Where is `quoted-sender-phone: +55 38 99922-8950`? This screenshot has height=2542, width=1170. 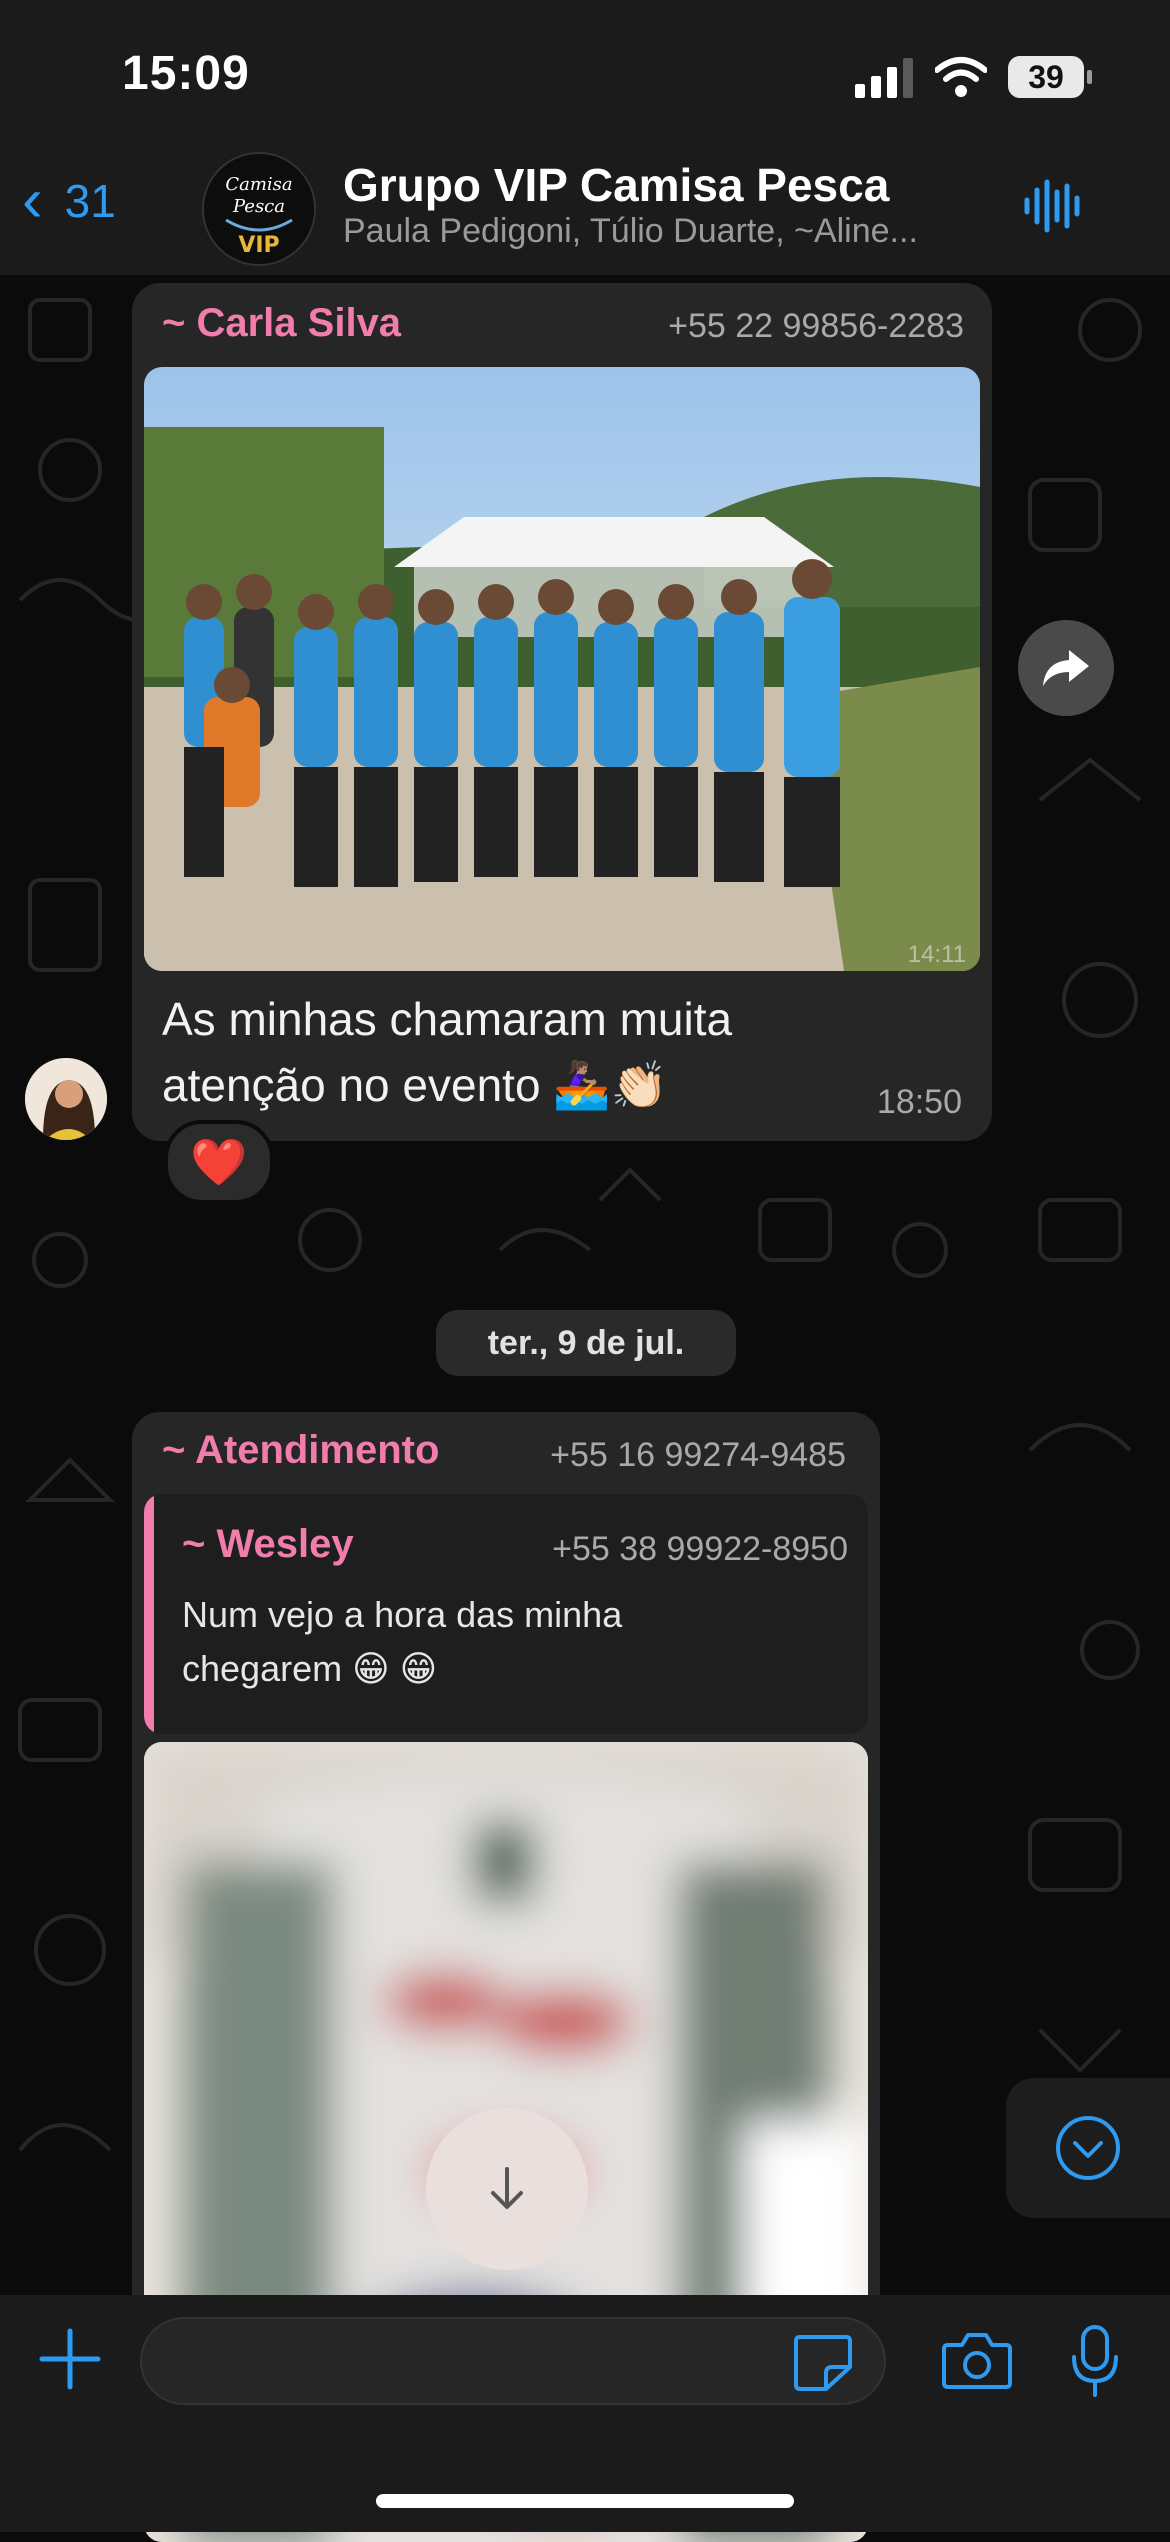 quoted-sender-phone: +55 38 99922-8950 is located at coordinates (700, 1549).